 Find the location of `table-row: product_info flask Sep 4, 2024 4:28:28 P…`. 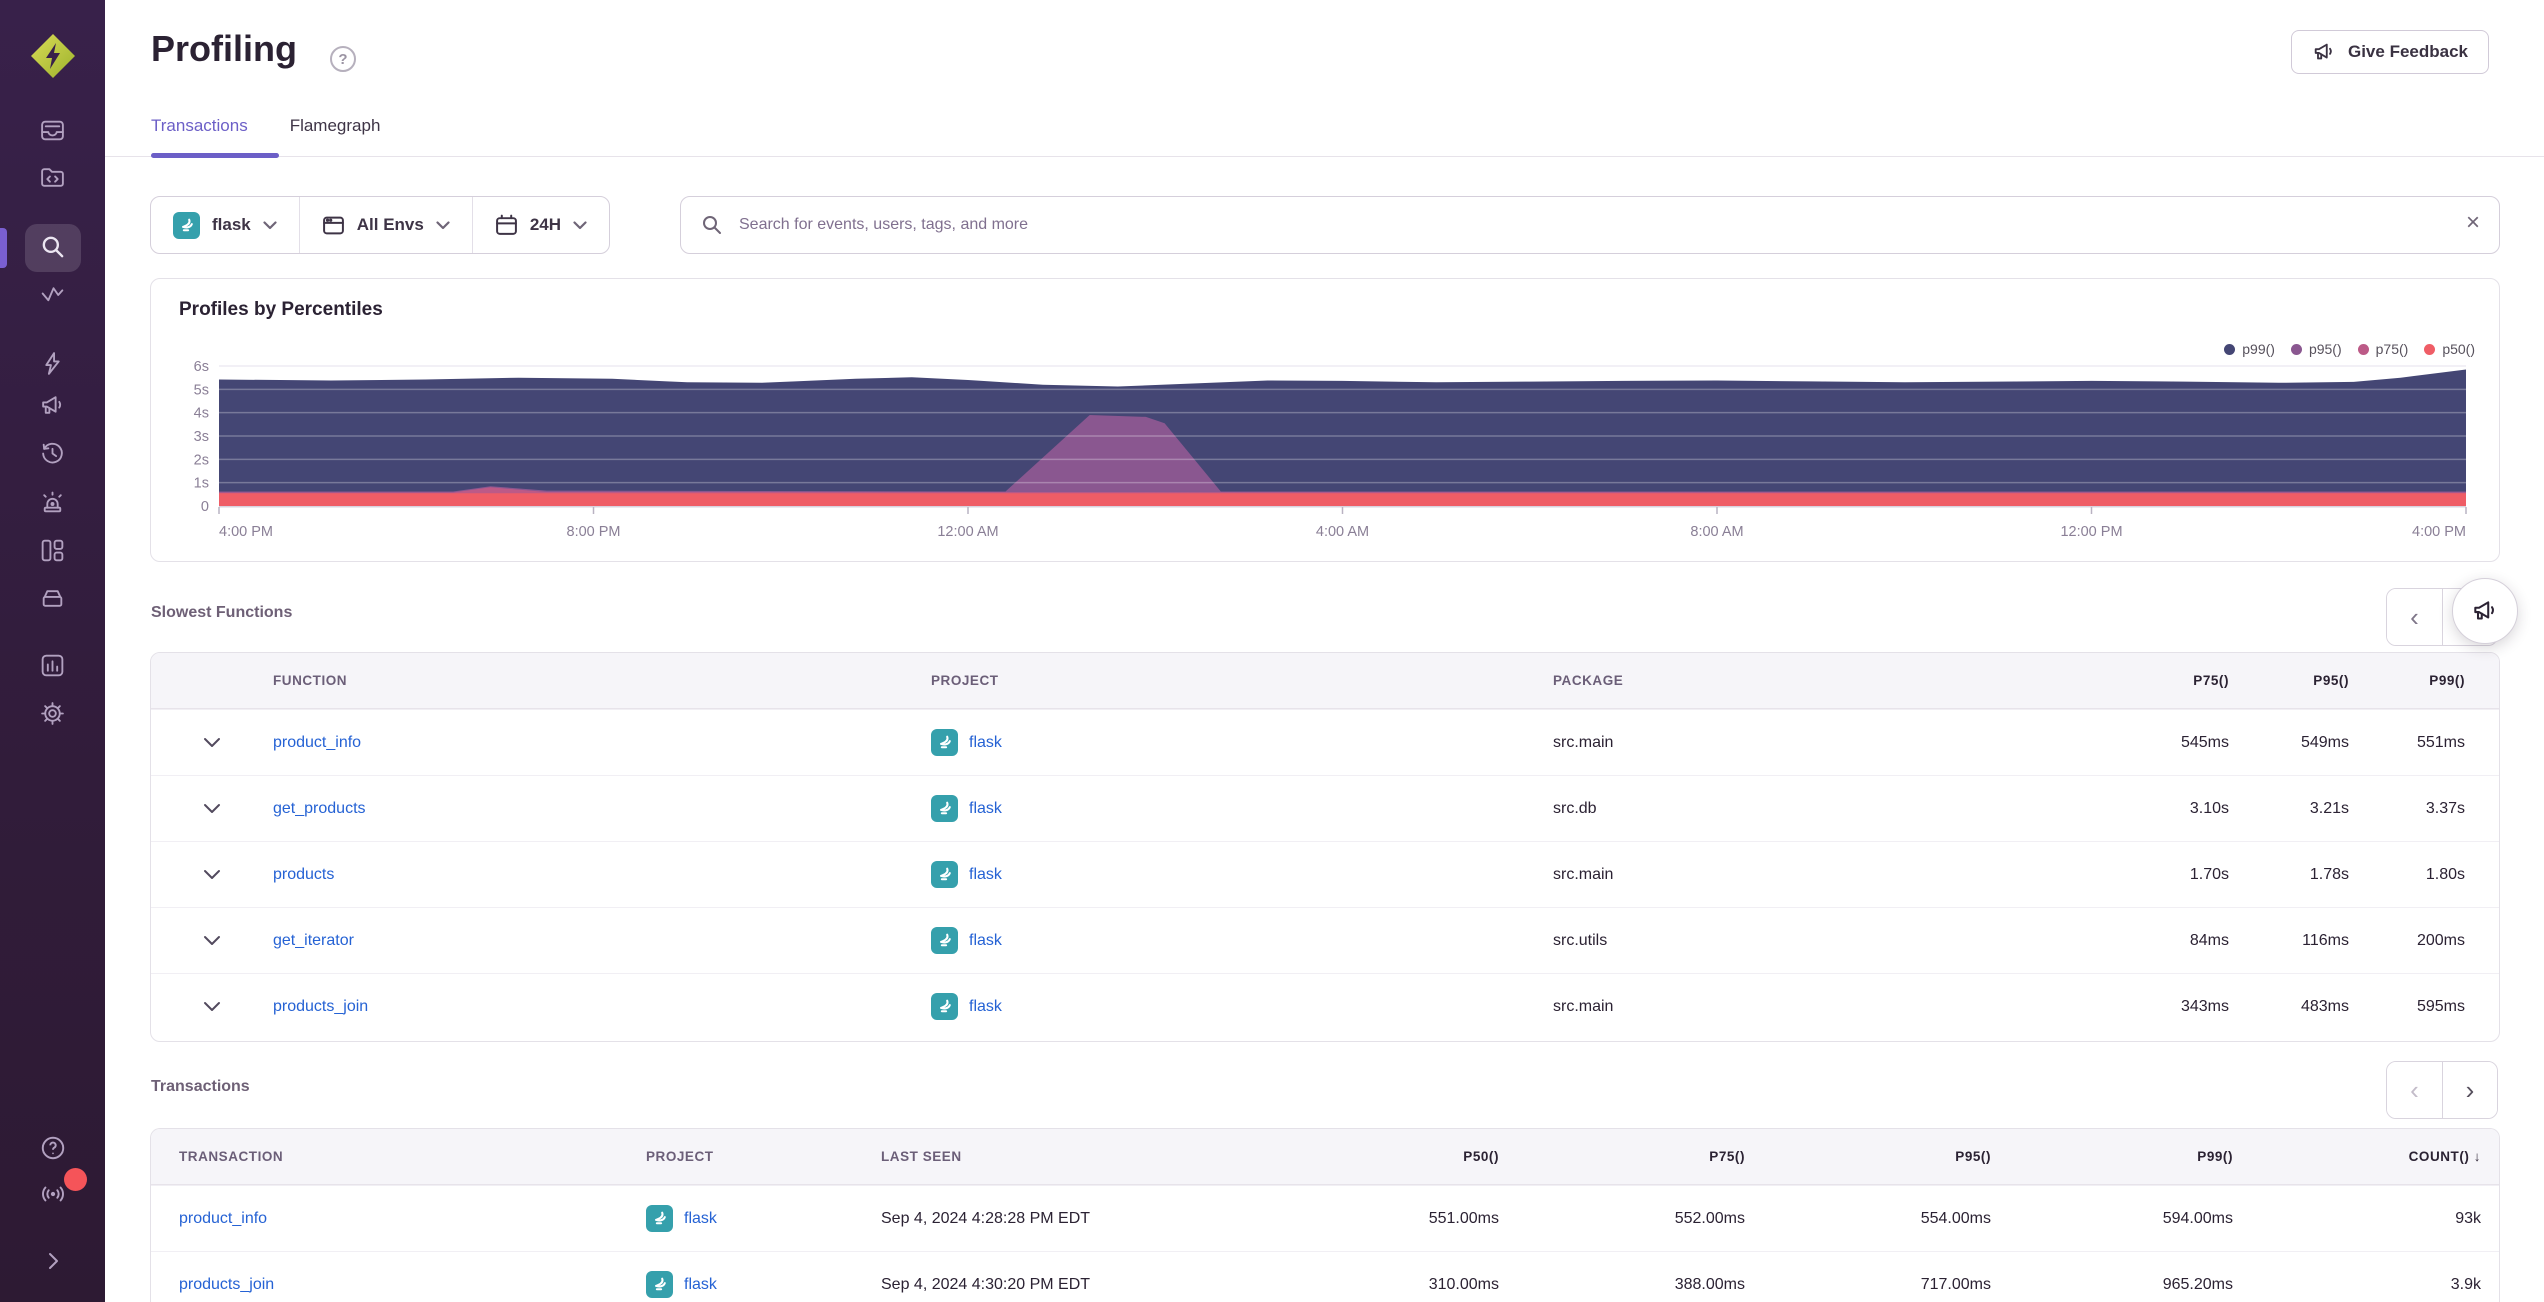

table-row: product_info flask Sep 4, 2024 4:28:28 P… is located at coordinates (1325, 1218).